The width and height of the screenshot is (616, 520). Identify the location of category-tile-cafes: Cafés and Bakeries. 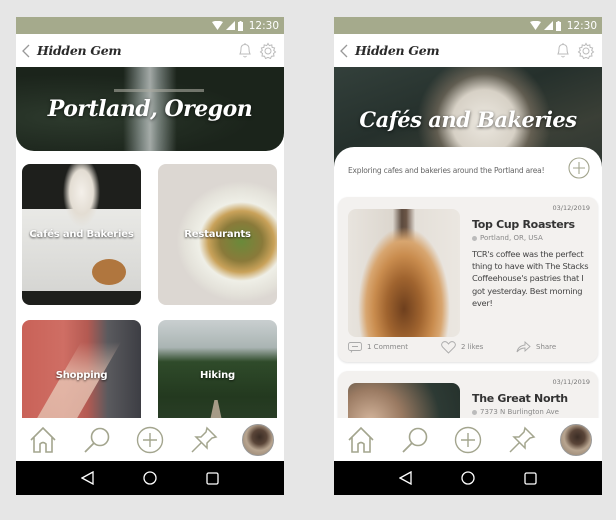
(81, 234).